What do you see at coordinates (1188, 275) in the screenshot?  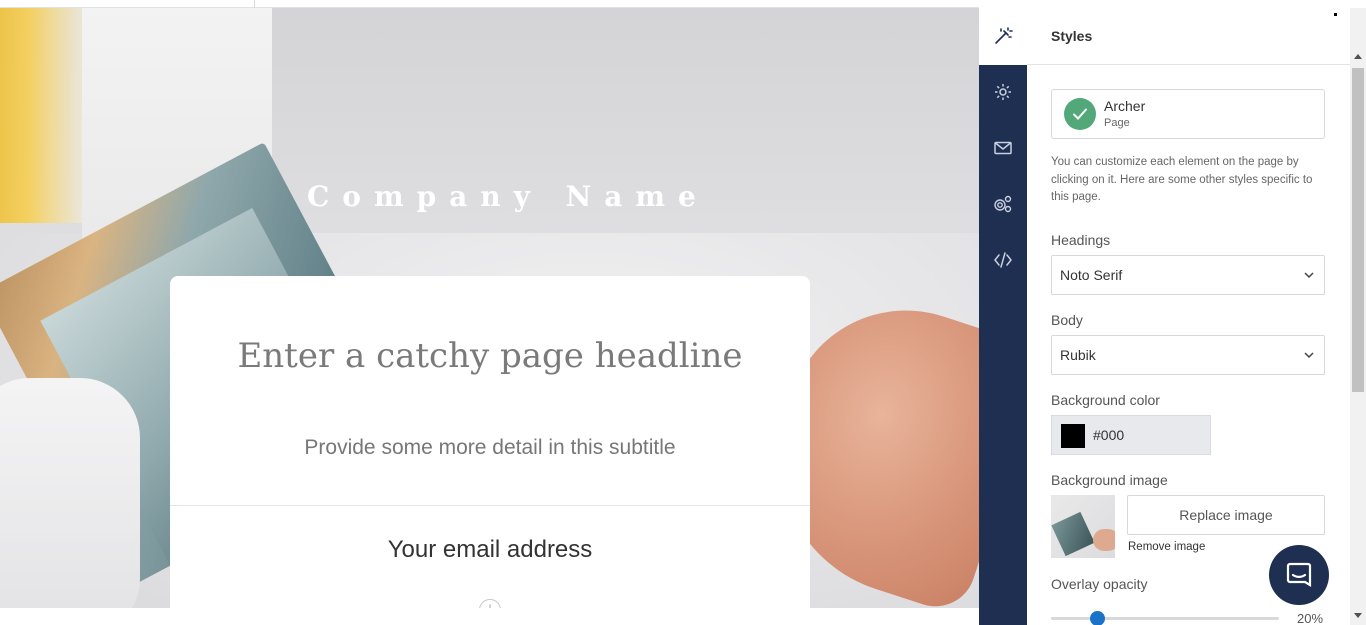 I see `headings-font-select: Noto Serif` at bounding box center [1188, 275].